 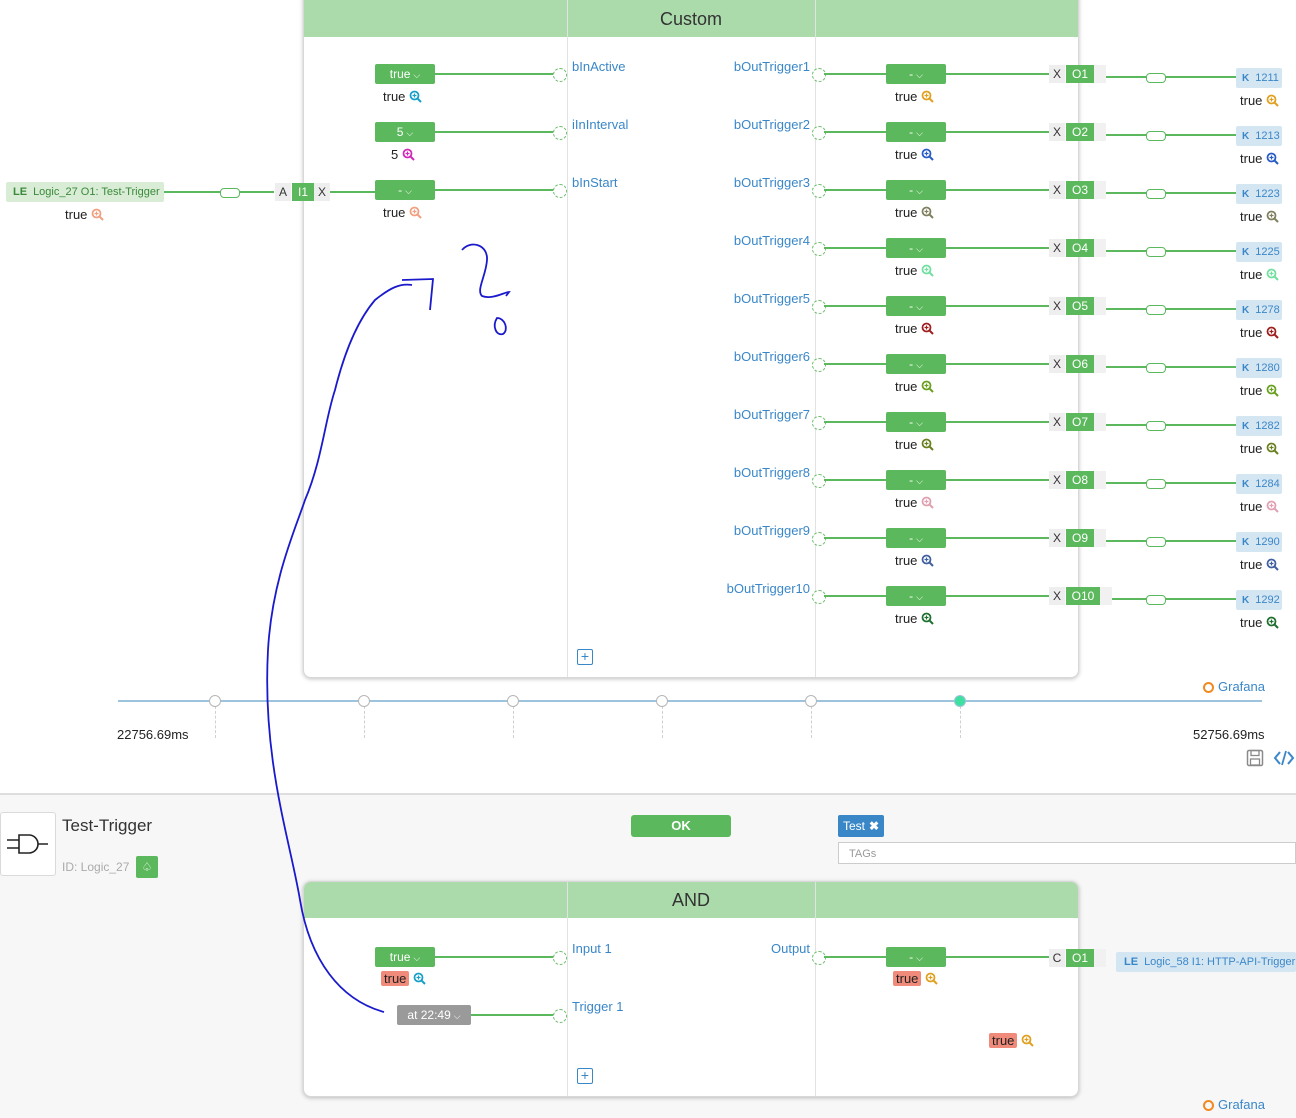 What do you see at coordinates (1284, 758) in the screenshot?
I see `code-icon` at bounding box center [1284, 758].